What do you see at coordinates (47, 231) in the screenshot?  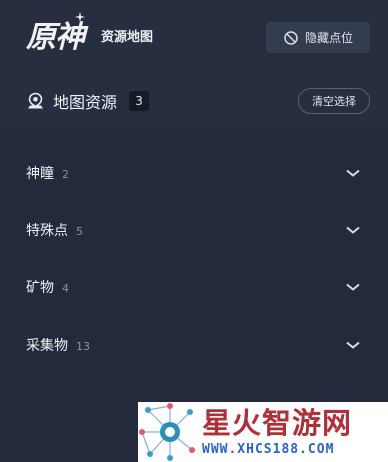 I see `category-label: 特殊点` at bounding box center [47, 231].